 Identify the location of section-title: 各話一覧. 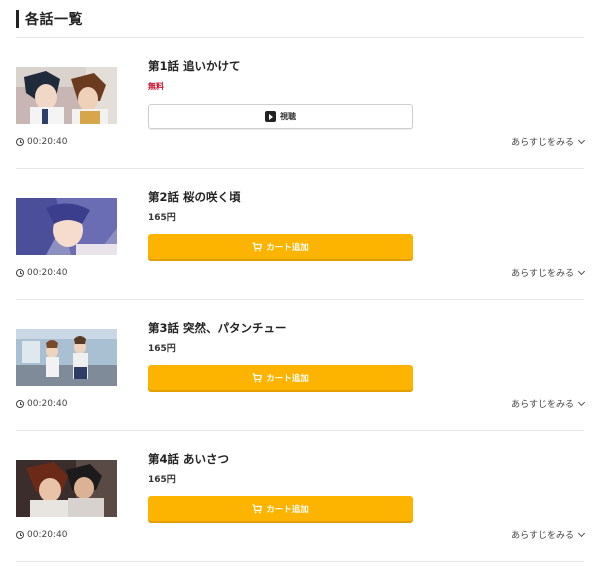
(54, 20).